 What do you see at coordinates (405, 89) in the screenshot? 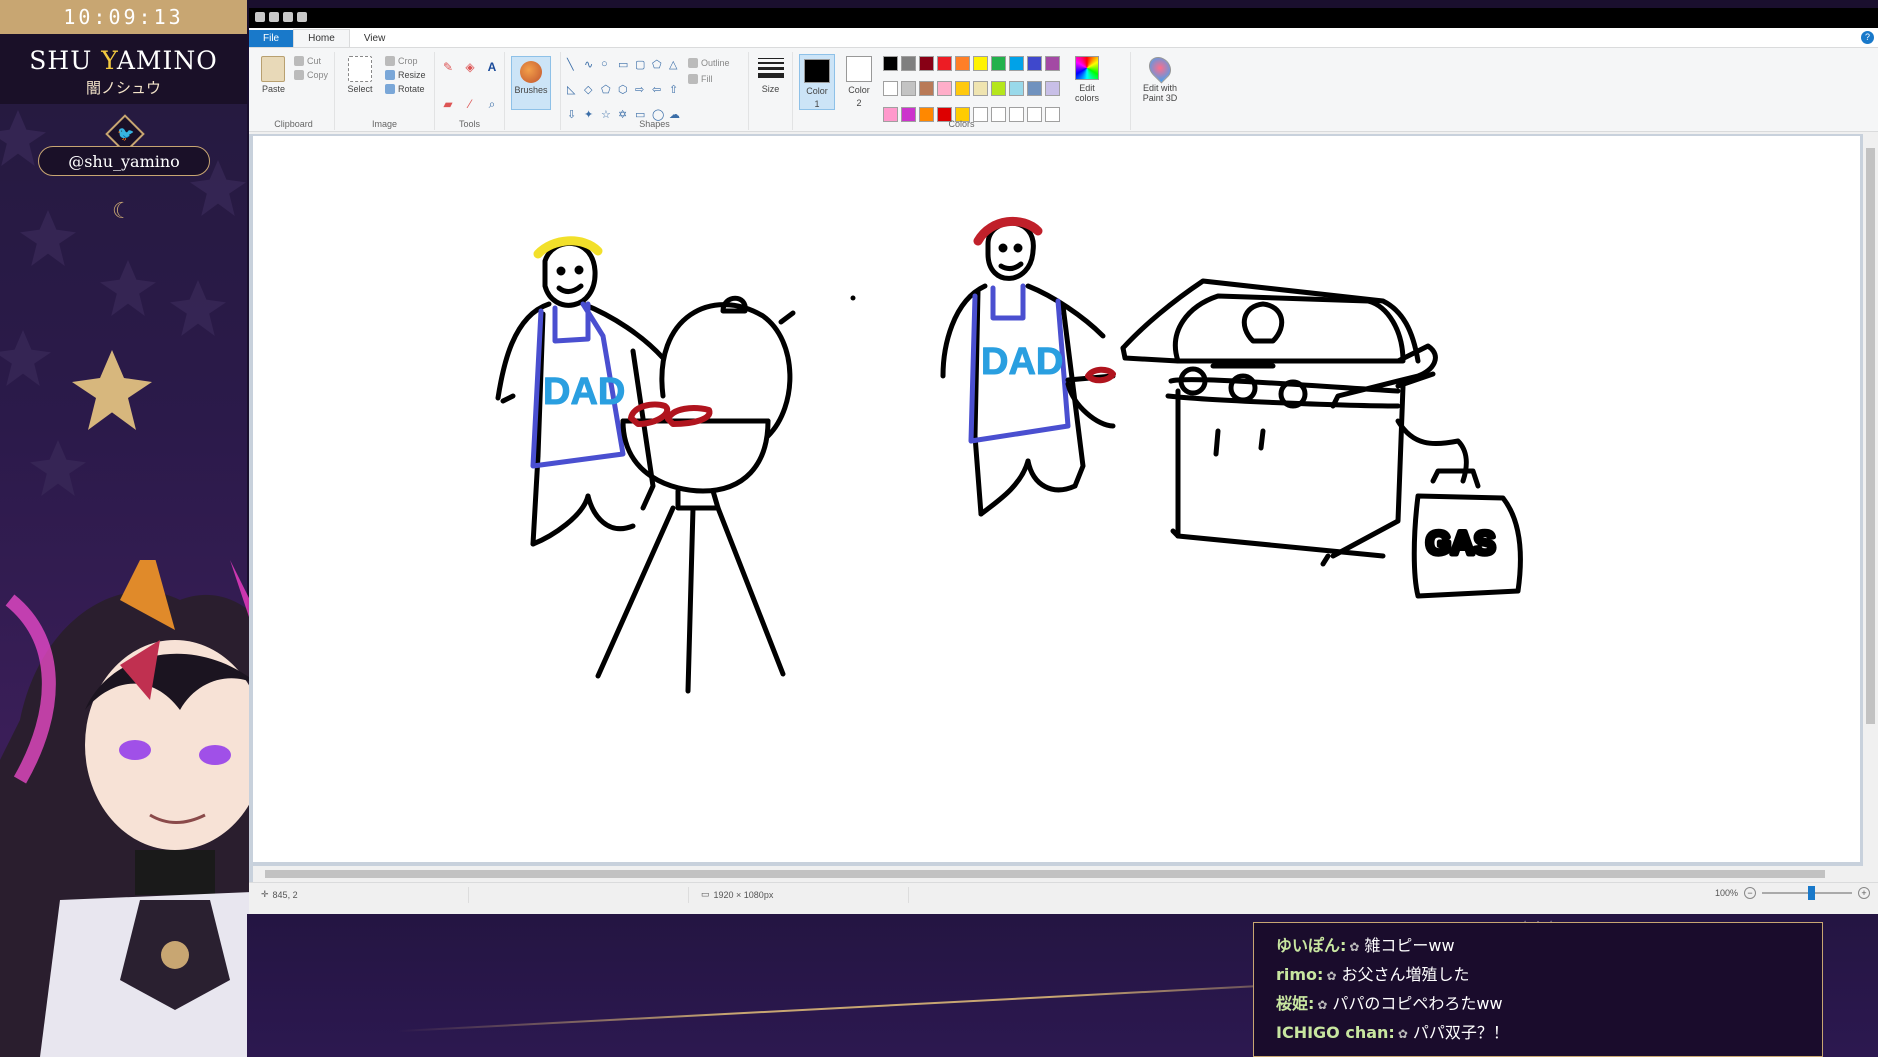
I see `rotate-button: Rotate` at bounding box center [405, 89].